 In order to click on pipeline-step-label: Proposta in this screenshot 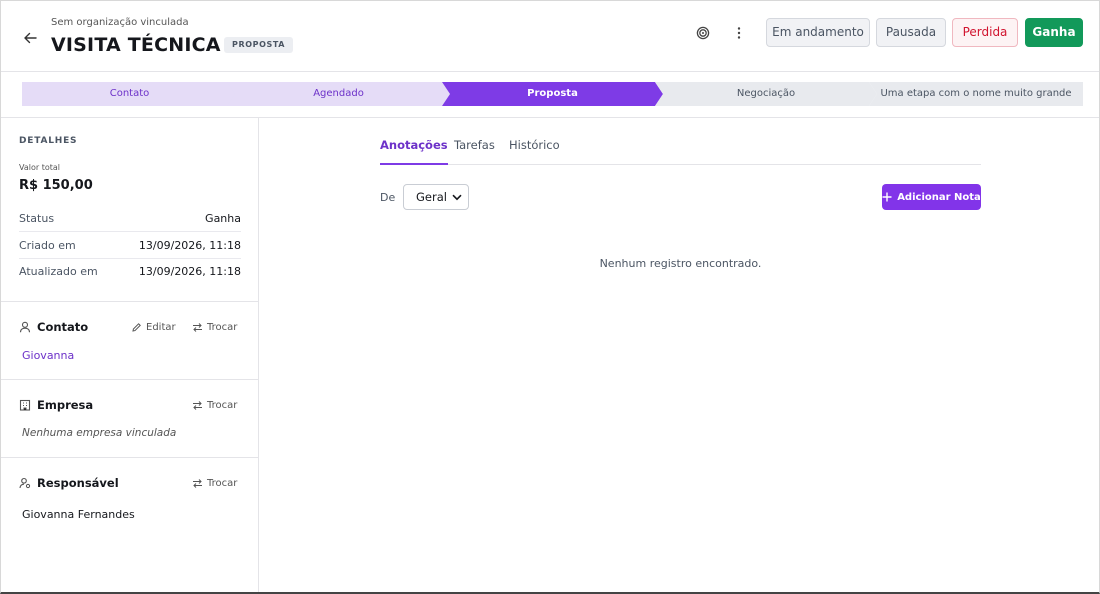, I will do `click(552, 93)`.